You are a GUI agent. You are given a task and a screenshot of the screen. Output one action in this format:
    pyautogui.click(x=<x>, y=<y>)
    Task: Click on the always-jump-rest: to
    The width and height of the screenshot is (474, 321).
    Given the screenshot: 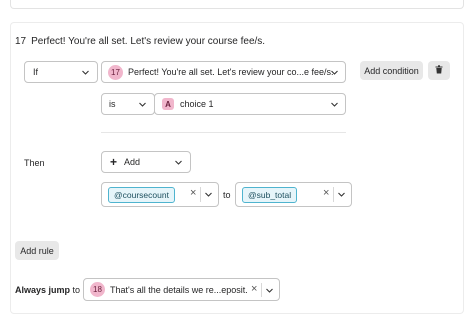 What is the action you would take?
    pyautogui.click(x=76, y=290)
    